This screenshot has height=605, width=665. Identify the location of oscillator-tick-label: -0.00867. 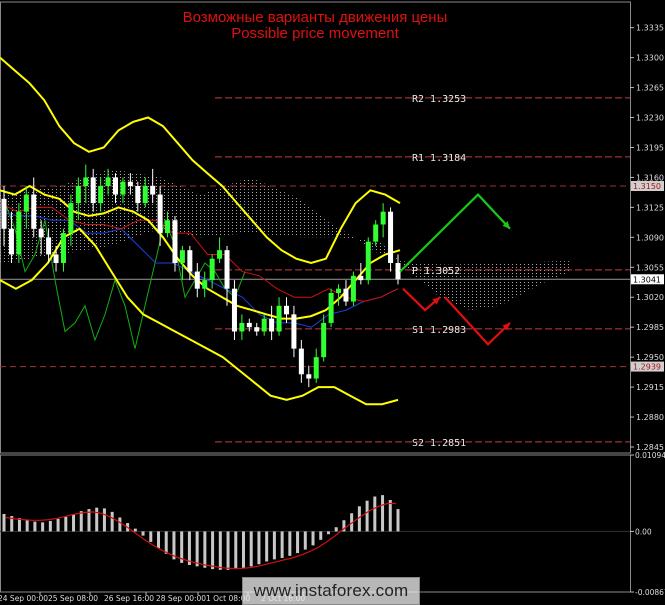
(650, 592).